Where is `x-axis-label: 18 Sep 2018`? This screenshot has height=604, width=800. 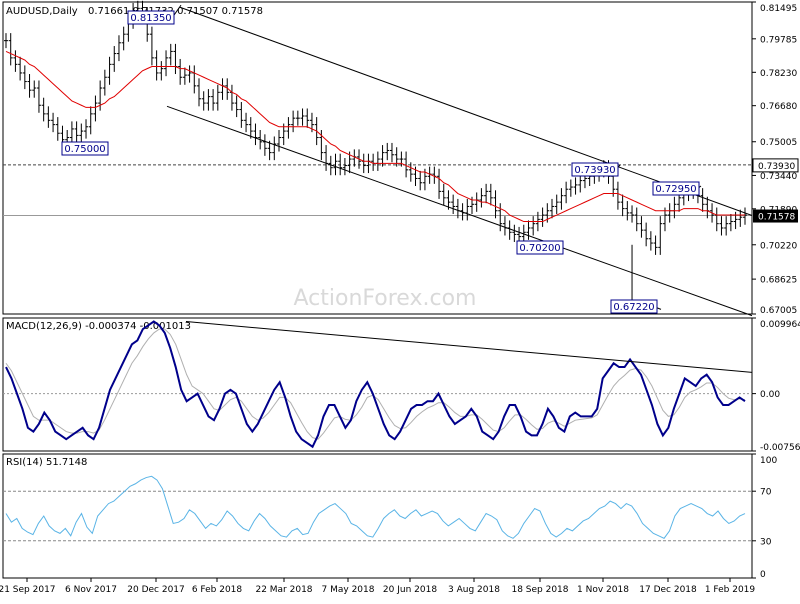
x-axis-label: 18 Sep 2018 is located at coordinates (539, 590).